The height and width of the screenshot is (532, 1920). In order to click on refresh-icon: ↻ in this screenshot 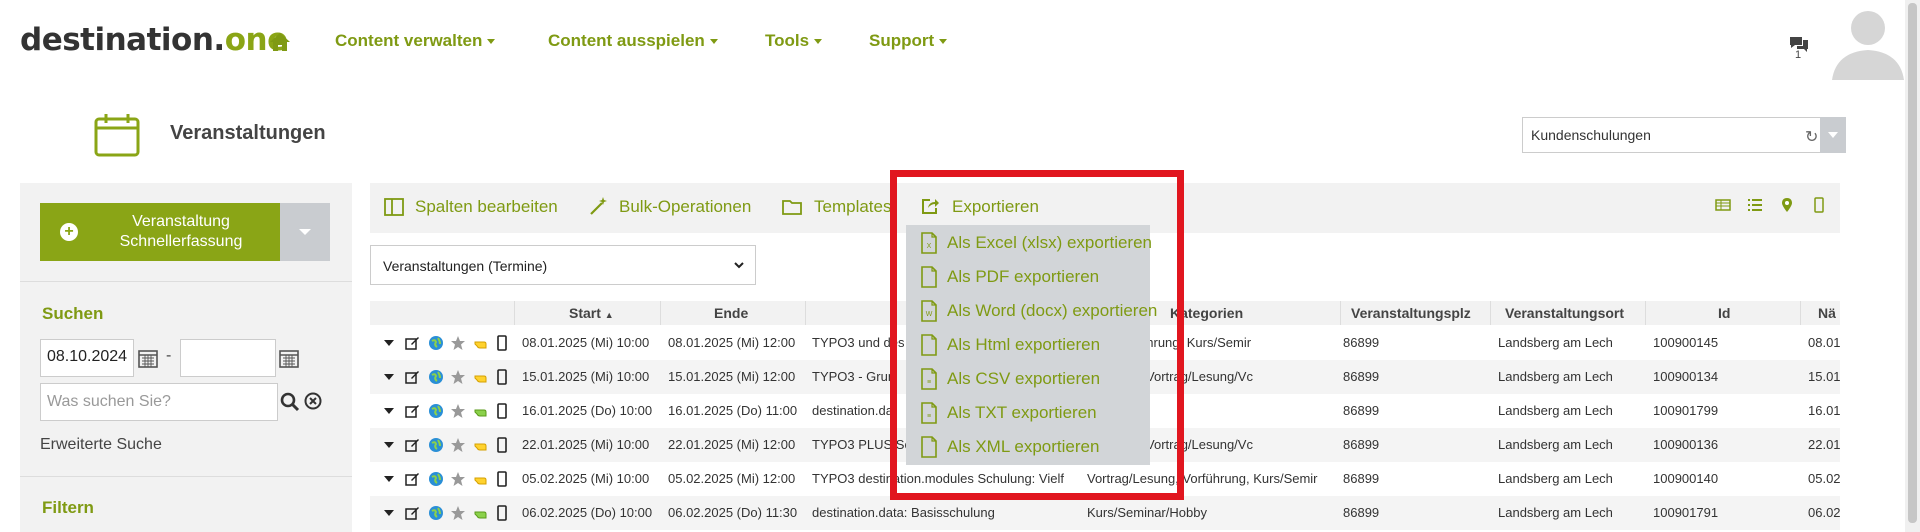, I will do `click(1811, 137)`.